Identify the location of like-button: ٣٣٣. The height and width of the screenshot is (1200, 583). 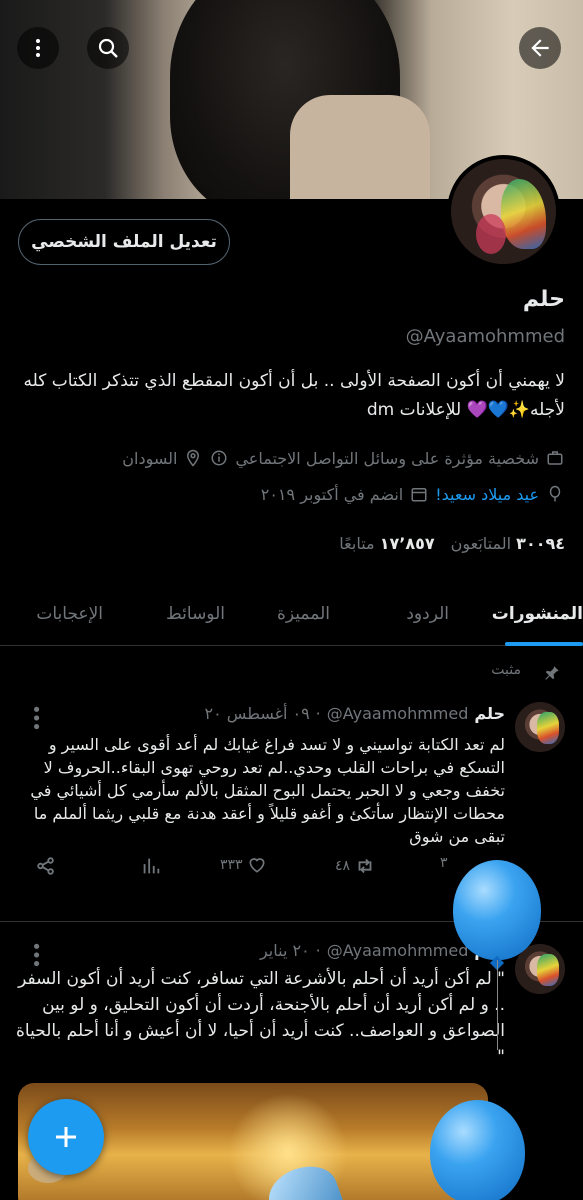
(243, 865).